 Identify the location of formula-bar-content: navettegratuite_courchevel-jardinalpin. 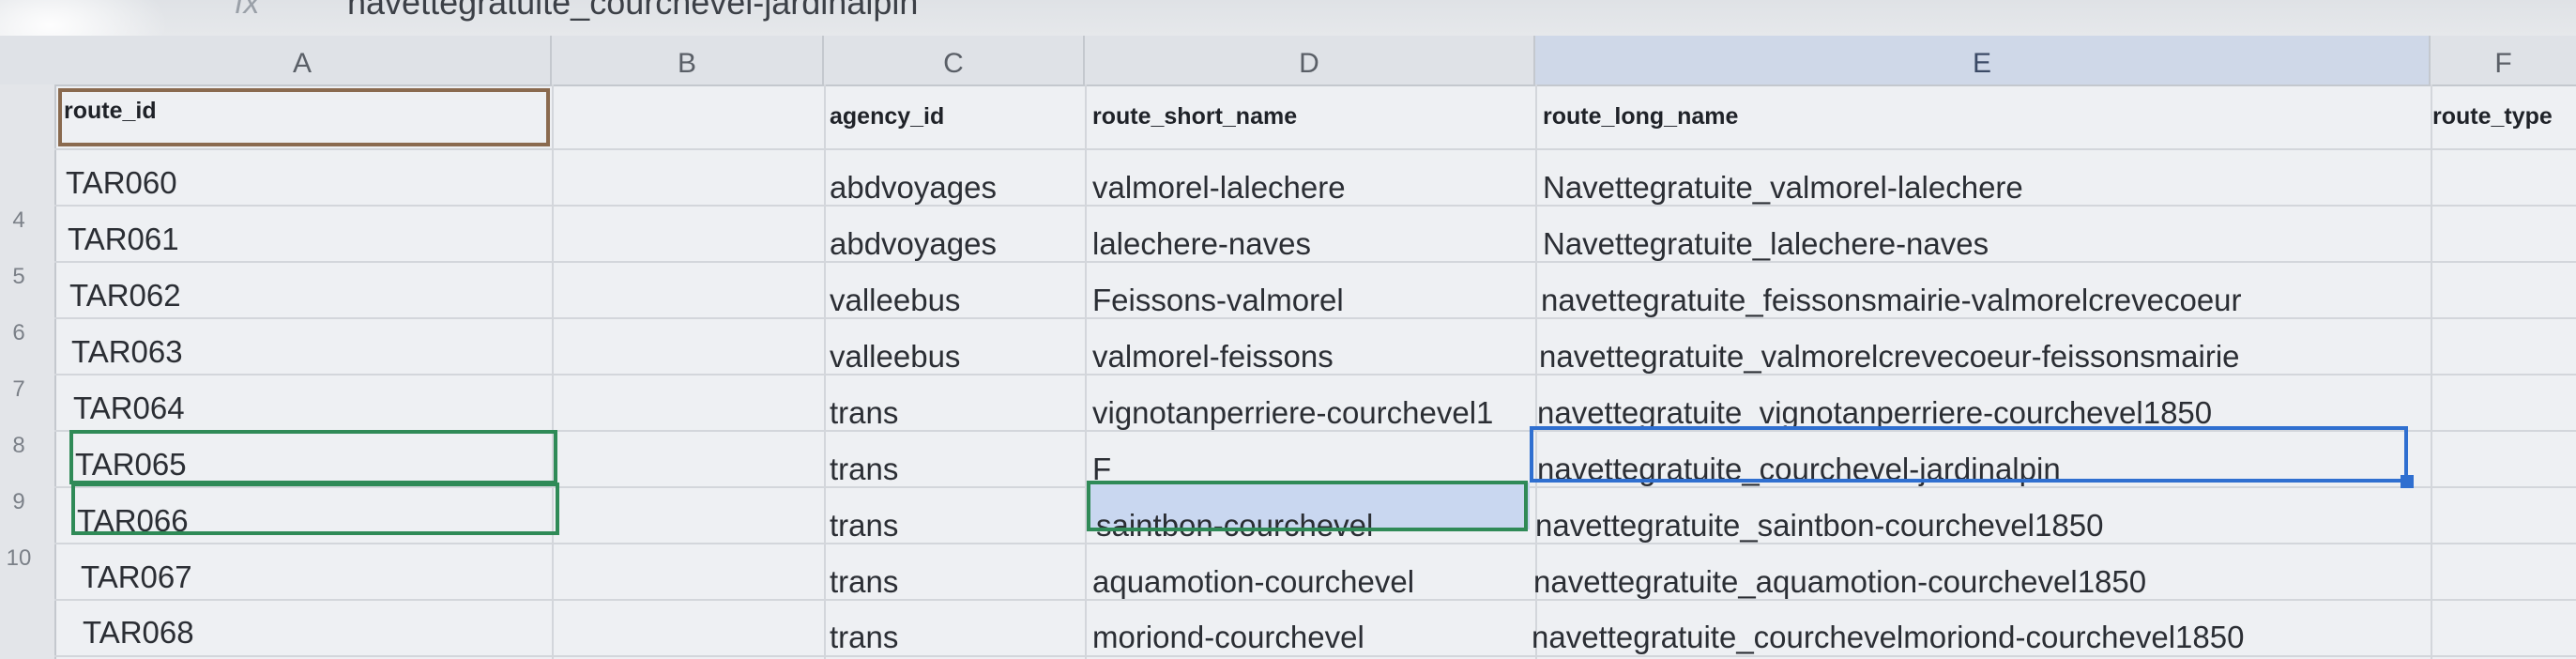
(632, 11).